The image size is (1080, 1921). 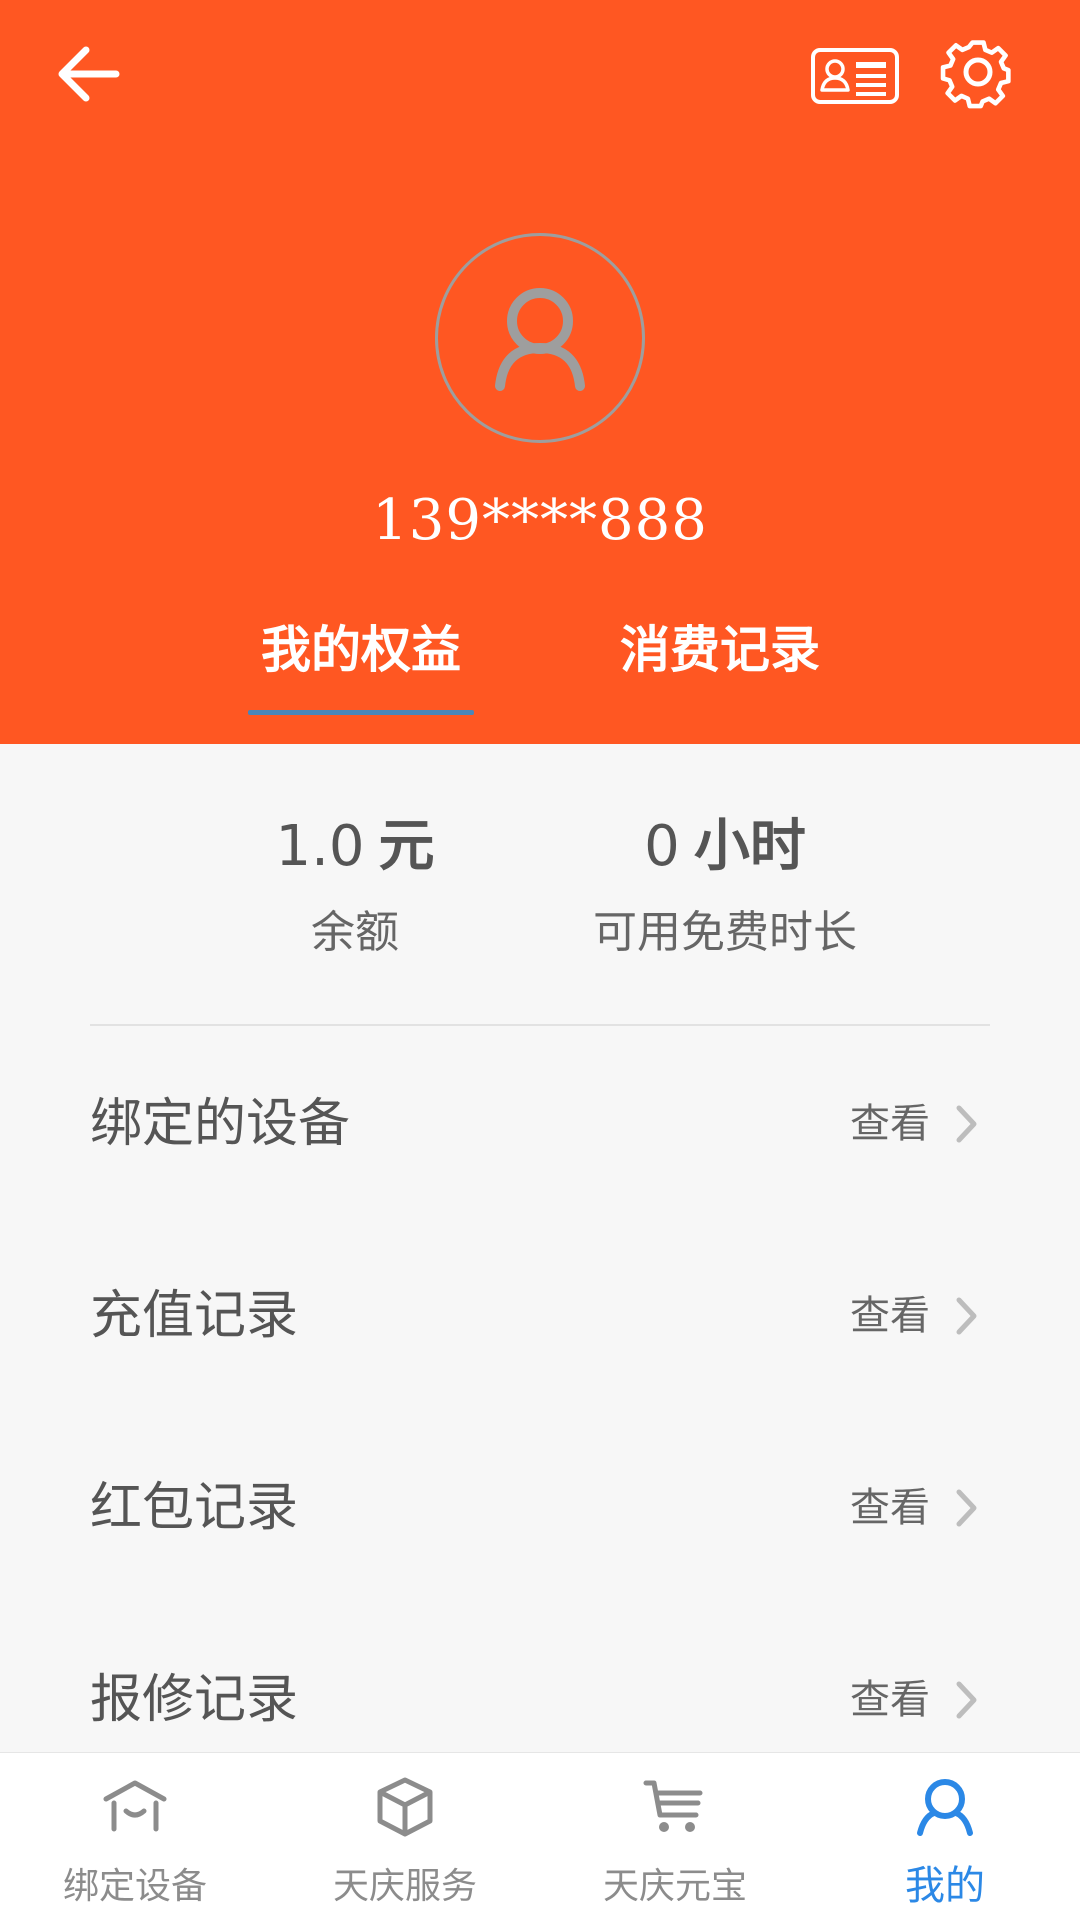 What do you see at coordinates (945, 1837) in the screenshot?
I see `nav-mine: 我的` at bounding box center [945, 1837].